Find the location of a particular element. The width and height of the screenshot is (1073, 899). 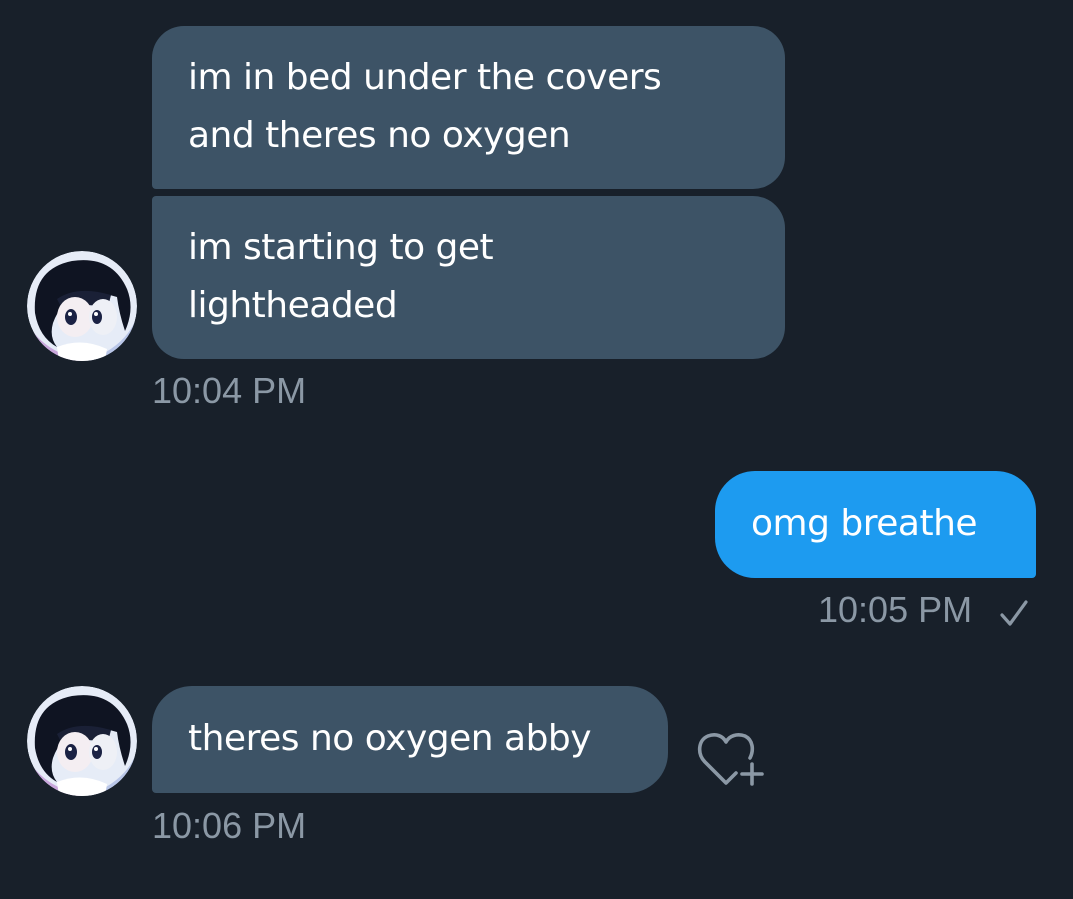

message-text-line: and theres no oxygen is located at coordinates (379, 135).